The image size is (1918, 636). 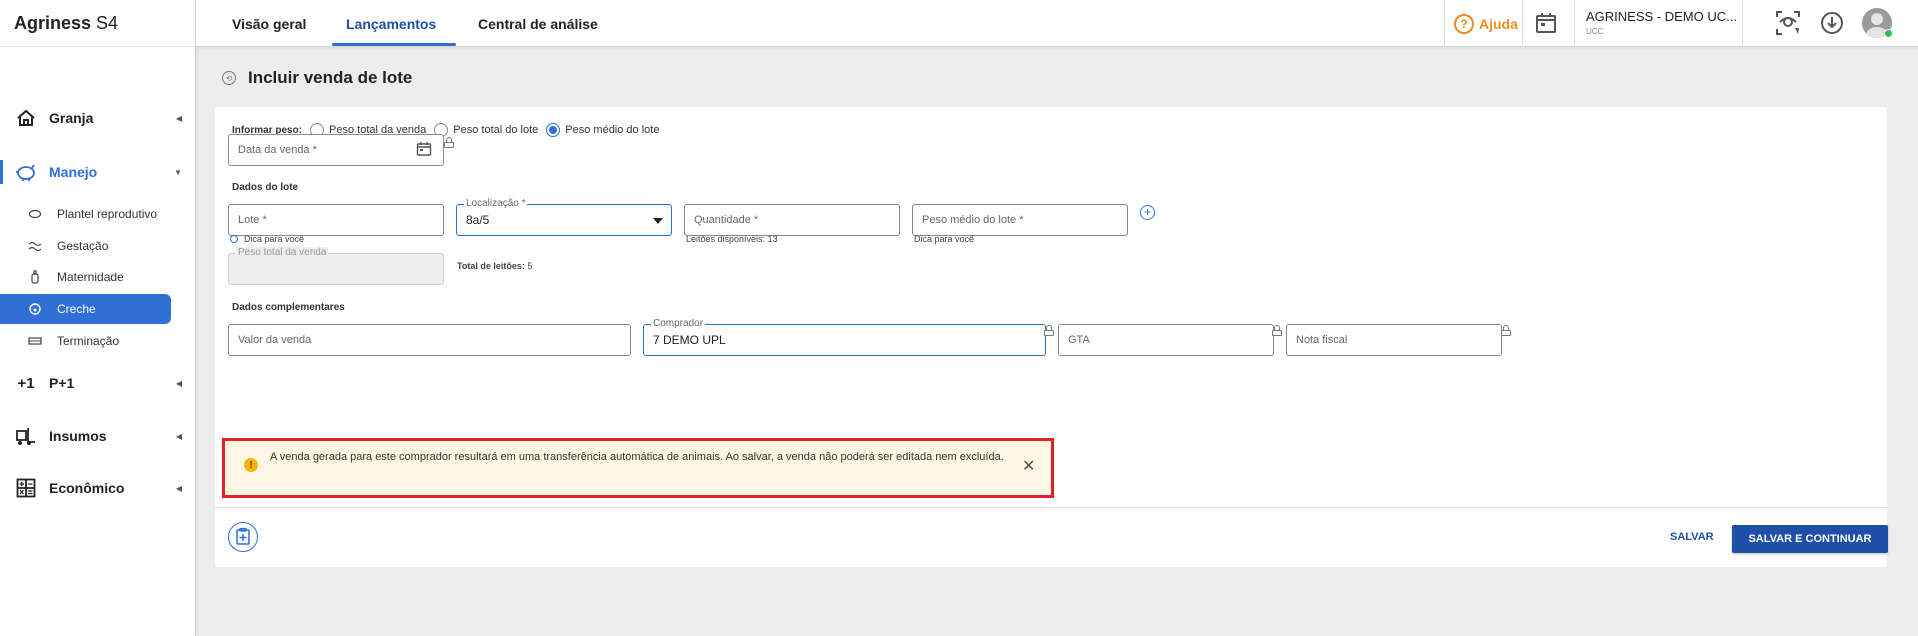 I want to click on calculator-icon, so click(x=26, y=488).